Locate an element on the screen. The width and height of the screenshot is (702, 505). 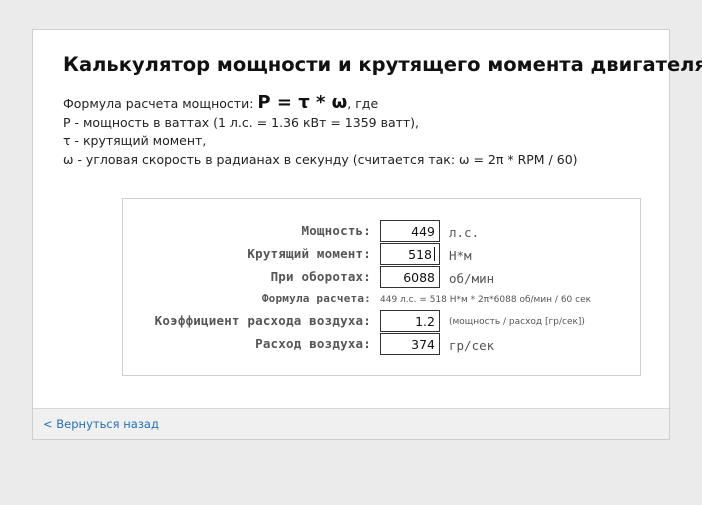
torque-input-value: 518 is located at coordinates (420, 254).